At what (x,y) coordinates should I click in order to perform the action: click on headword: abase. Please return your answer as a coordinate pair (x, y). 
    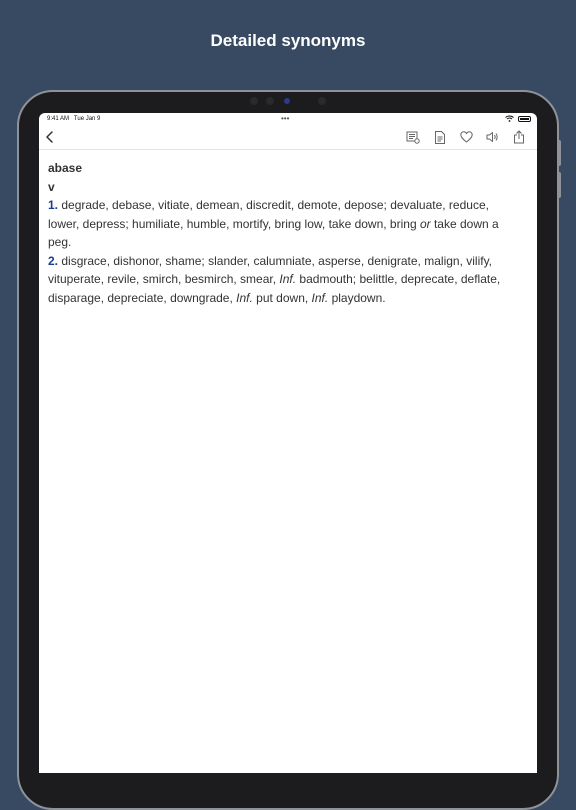
    Looking at the image, I should click on (65, 168).